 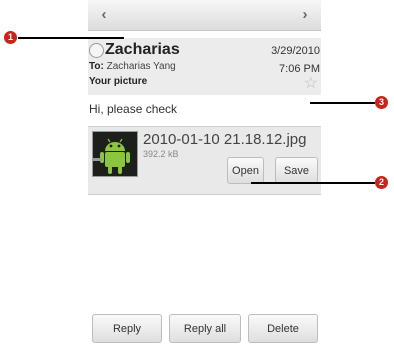 I want to click on callout-badge-2: 2, so click(x=381, y=182).